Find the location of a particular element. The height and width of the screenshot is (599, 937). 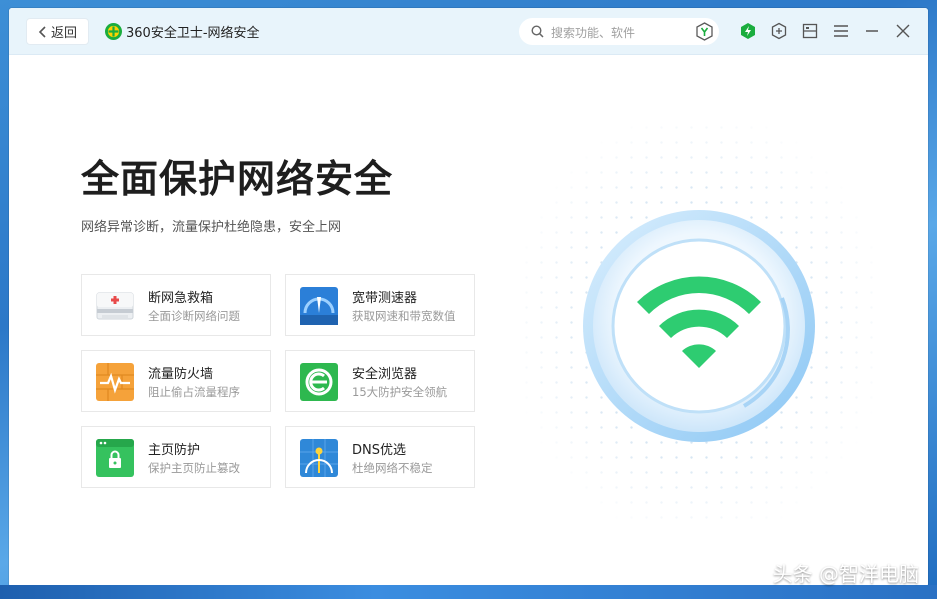

tool-desc: 全面诊断网络问题 is located at coordinates (194, 316).